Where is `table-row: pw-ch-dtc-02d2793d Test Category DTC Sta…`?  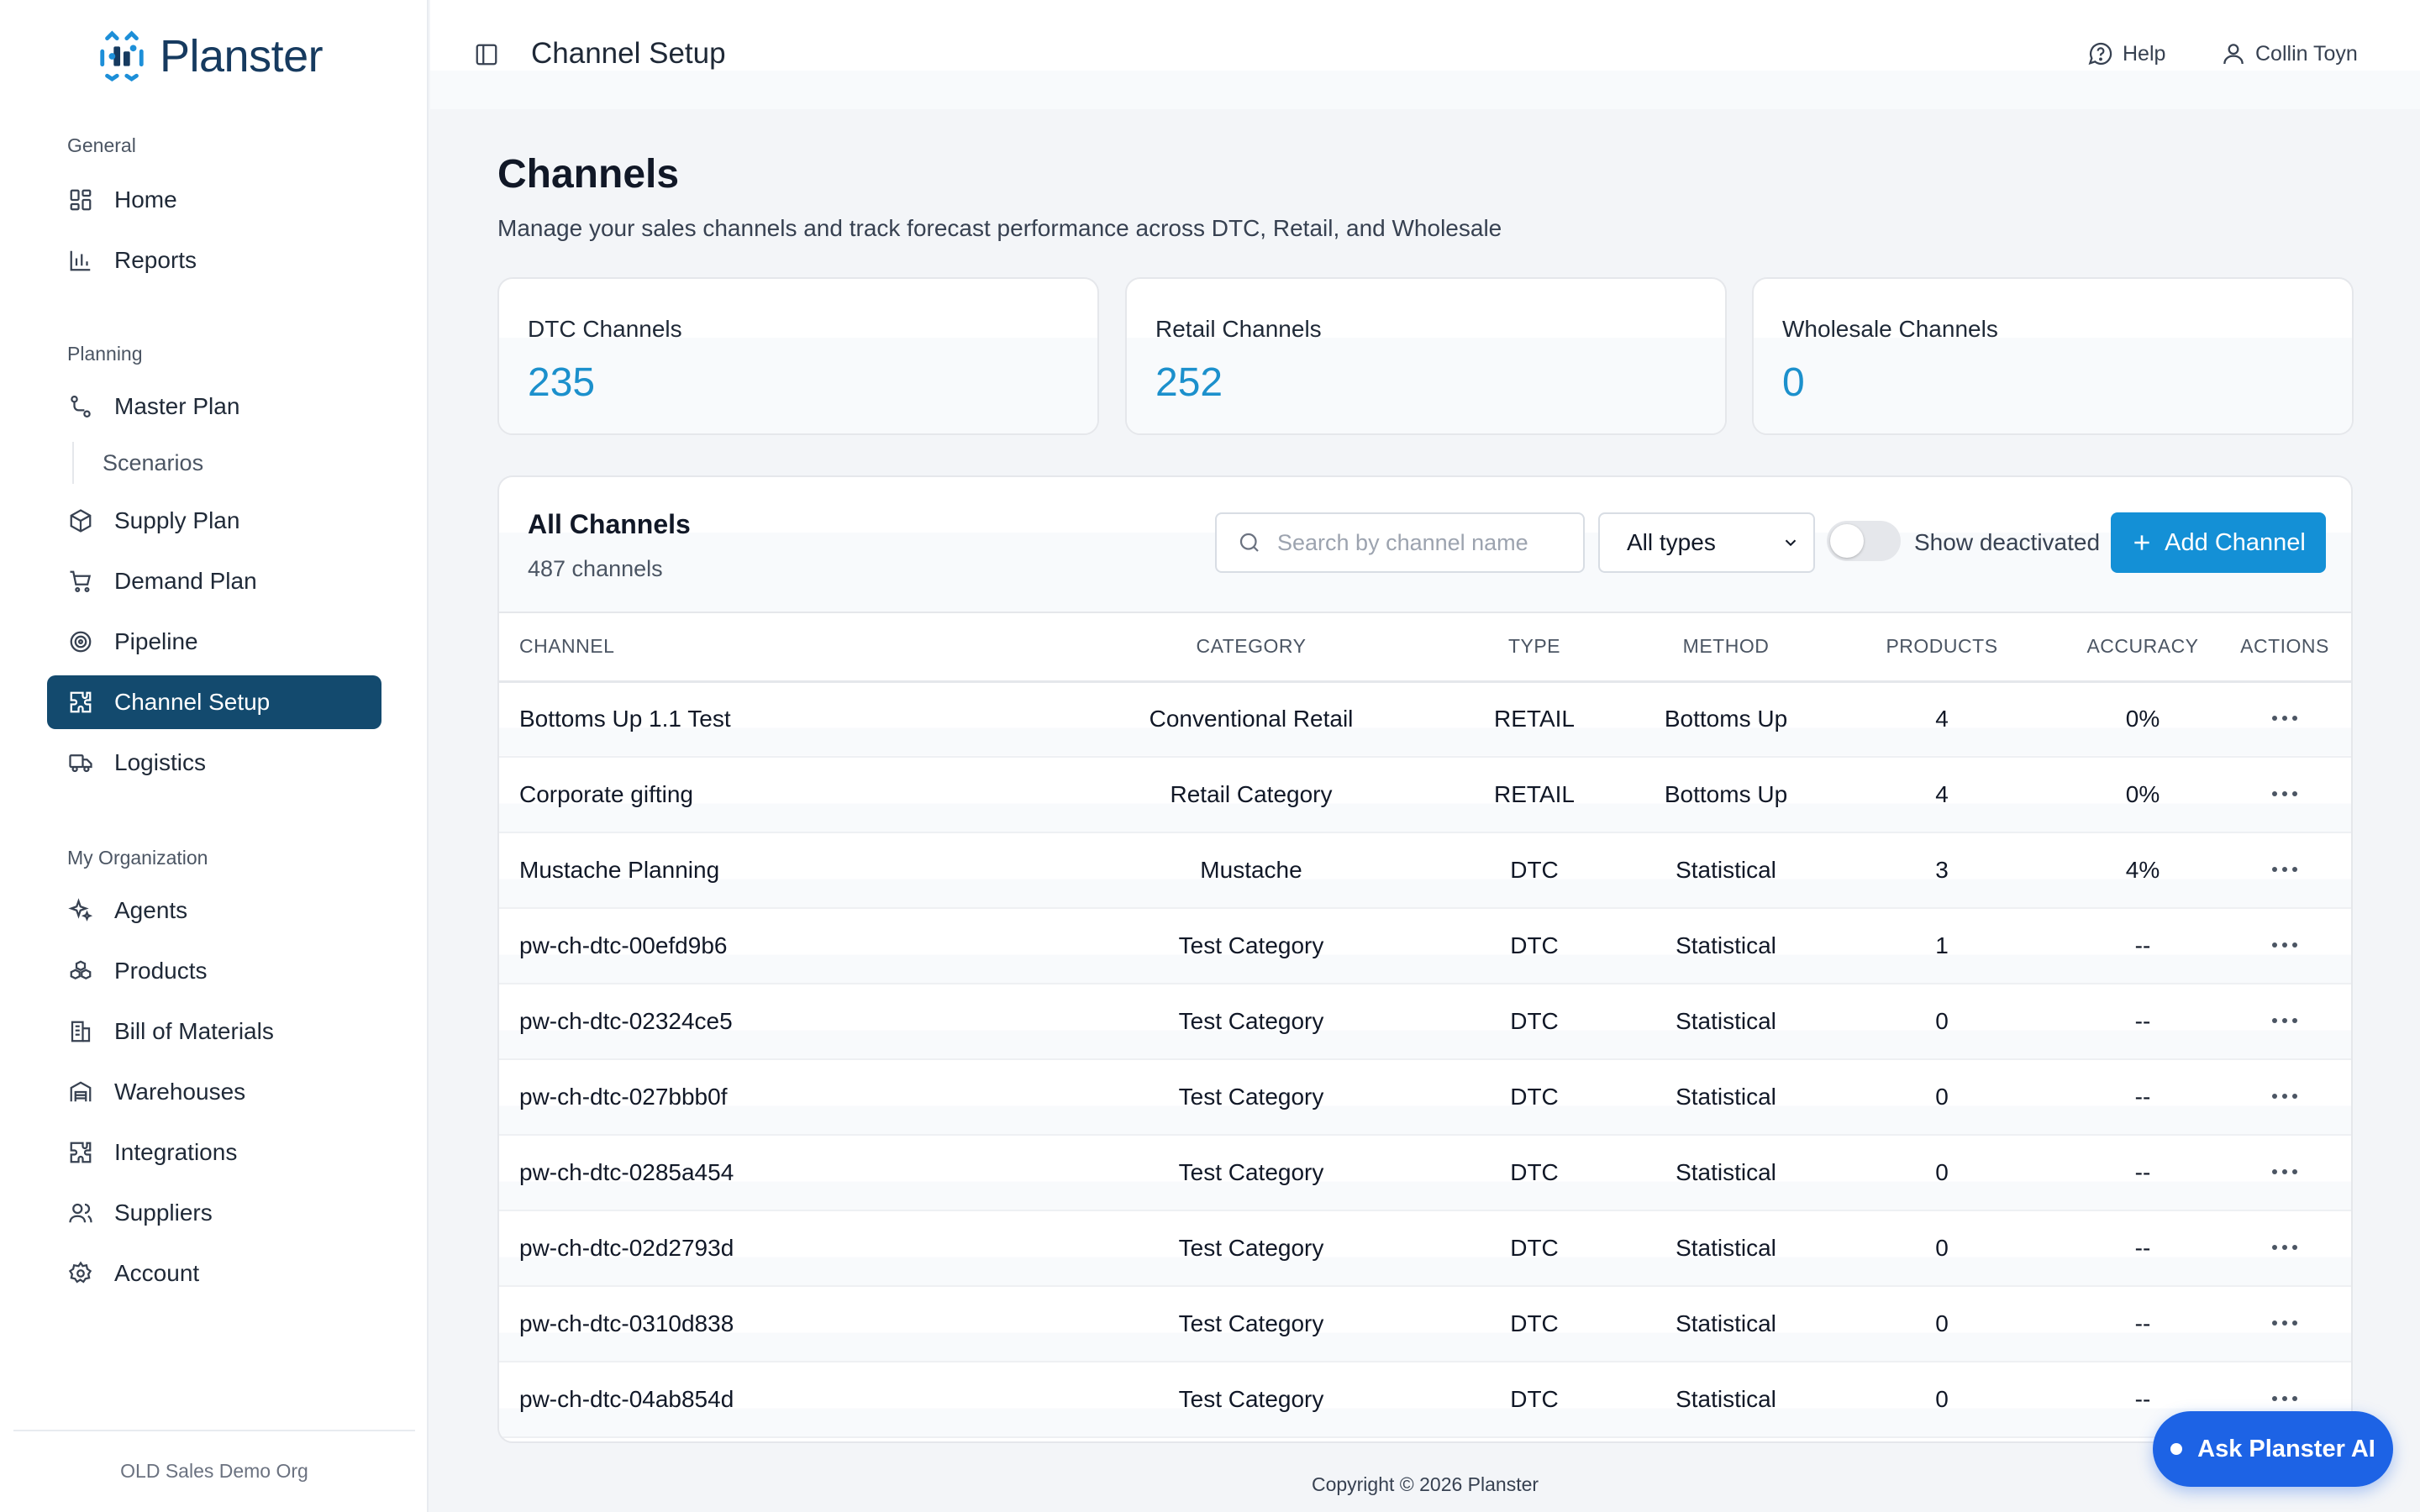 table-row: pw-ch-dtc-02d2793d Test Category DTC Sta… is located at coordinates (1425, 1248).